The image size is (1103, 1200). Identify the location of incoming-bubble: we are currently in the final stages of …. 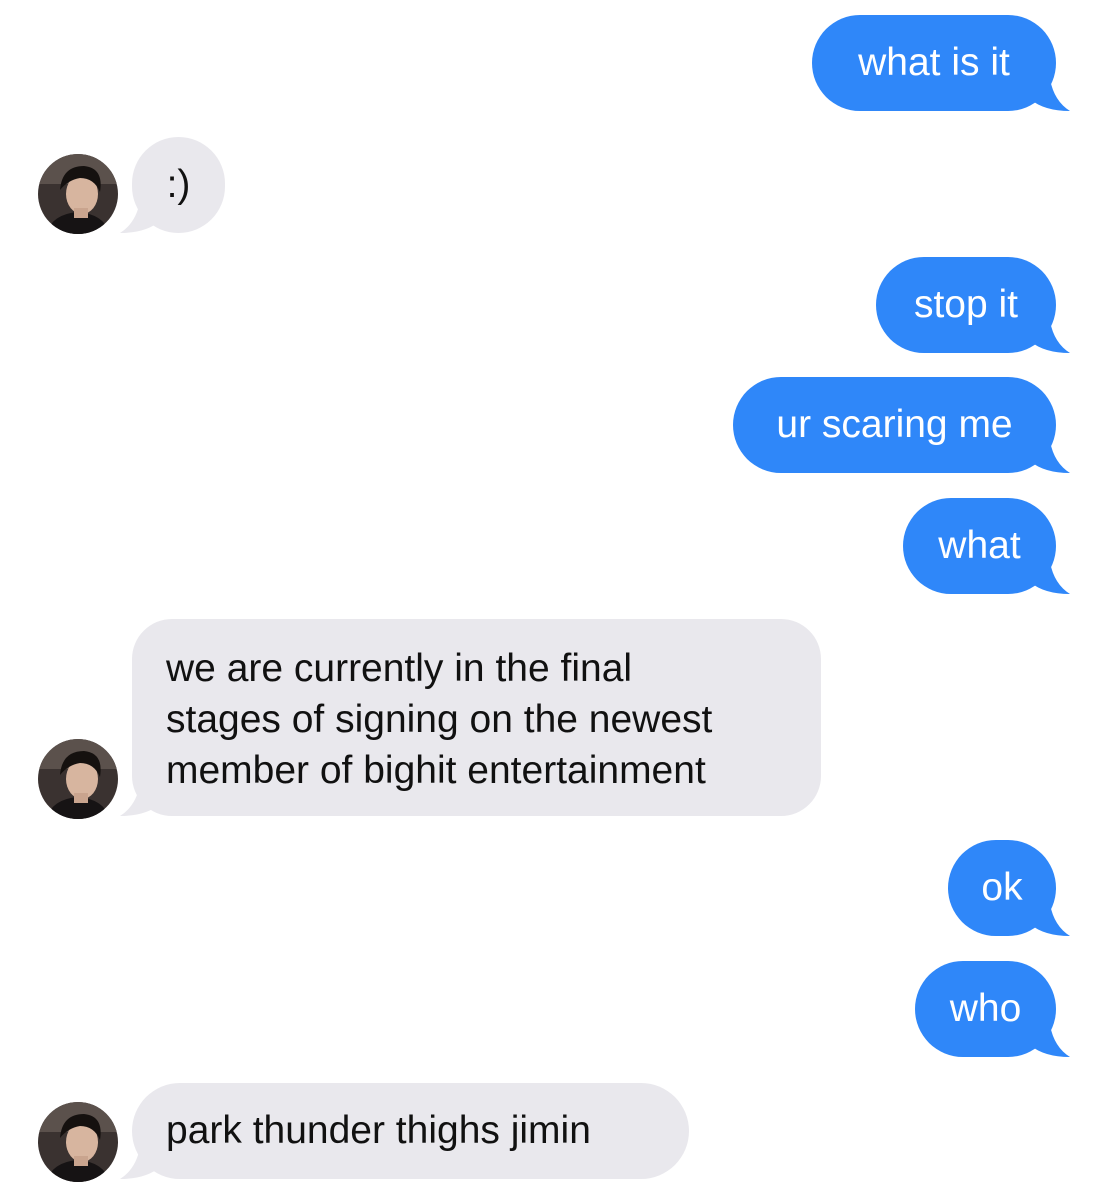
(476, 717).